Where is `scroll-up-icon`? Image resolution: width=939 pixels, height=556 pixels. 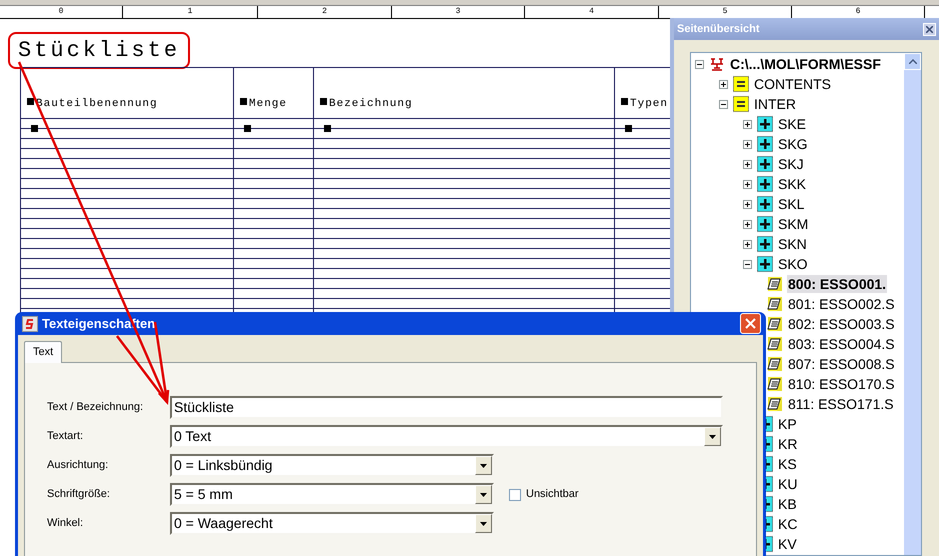
scroll-up-icon is located at coordinates (912, 61).